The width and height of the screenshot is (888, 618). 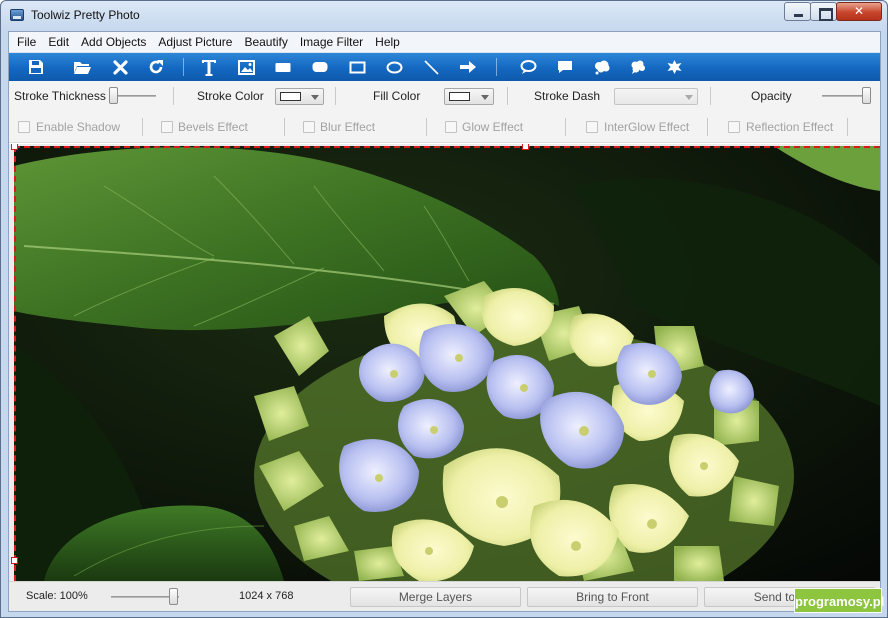 What do you see at coordinates (331, 42) in the screenshot?
I see `menu-image-filter: Image Filter` at bounding box center [331, 42].